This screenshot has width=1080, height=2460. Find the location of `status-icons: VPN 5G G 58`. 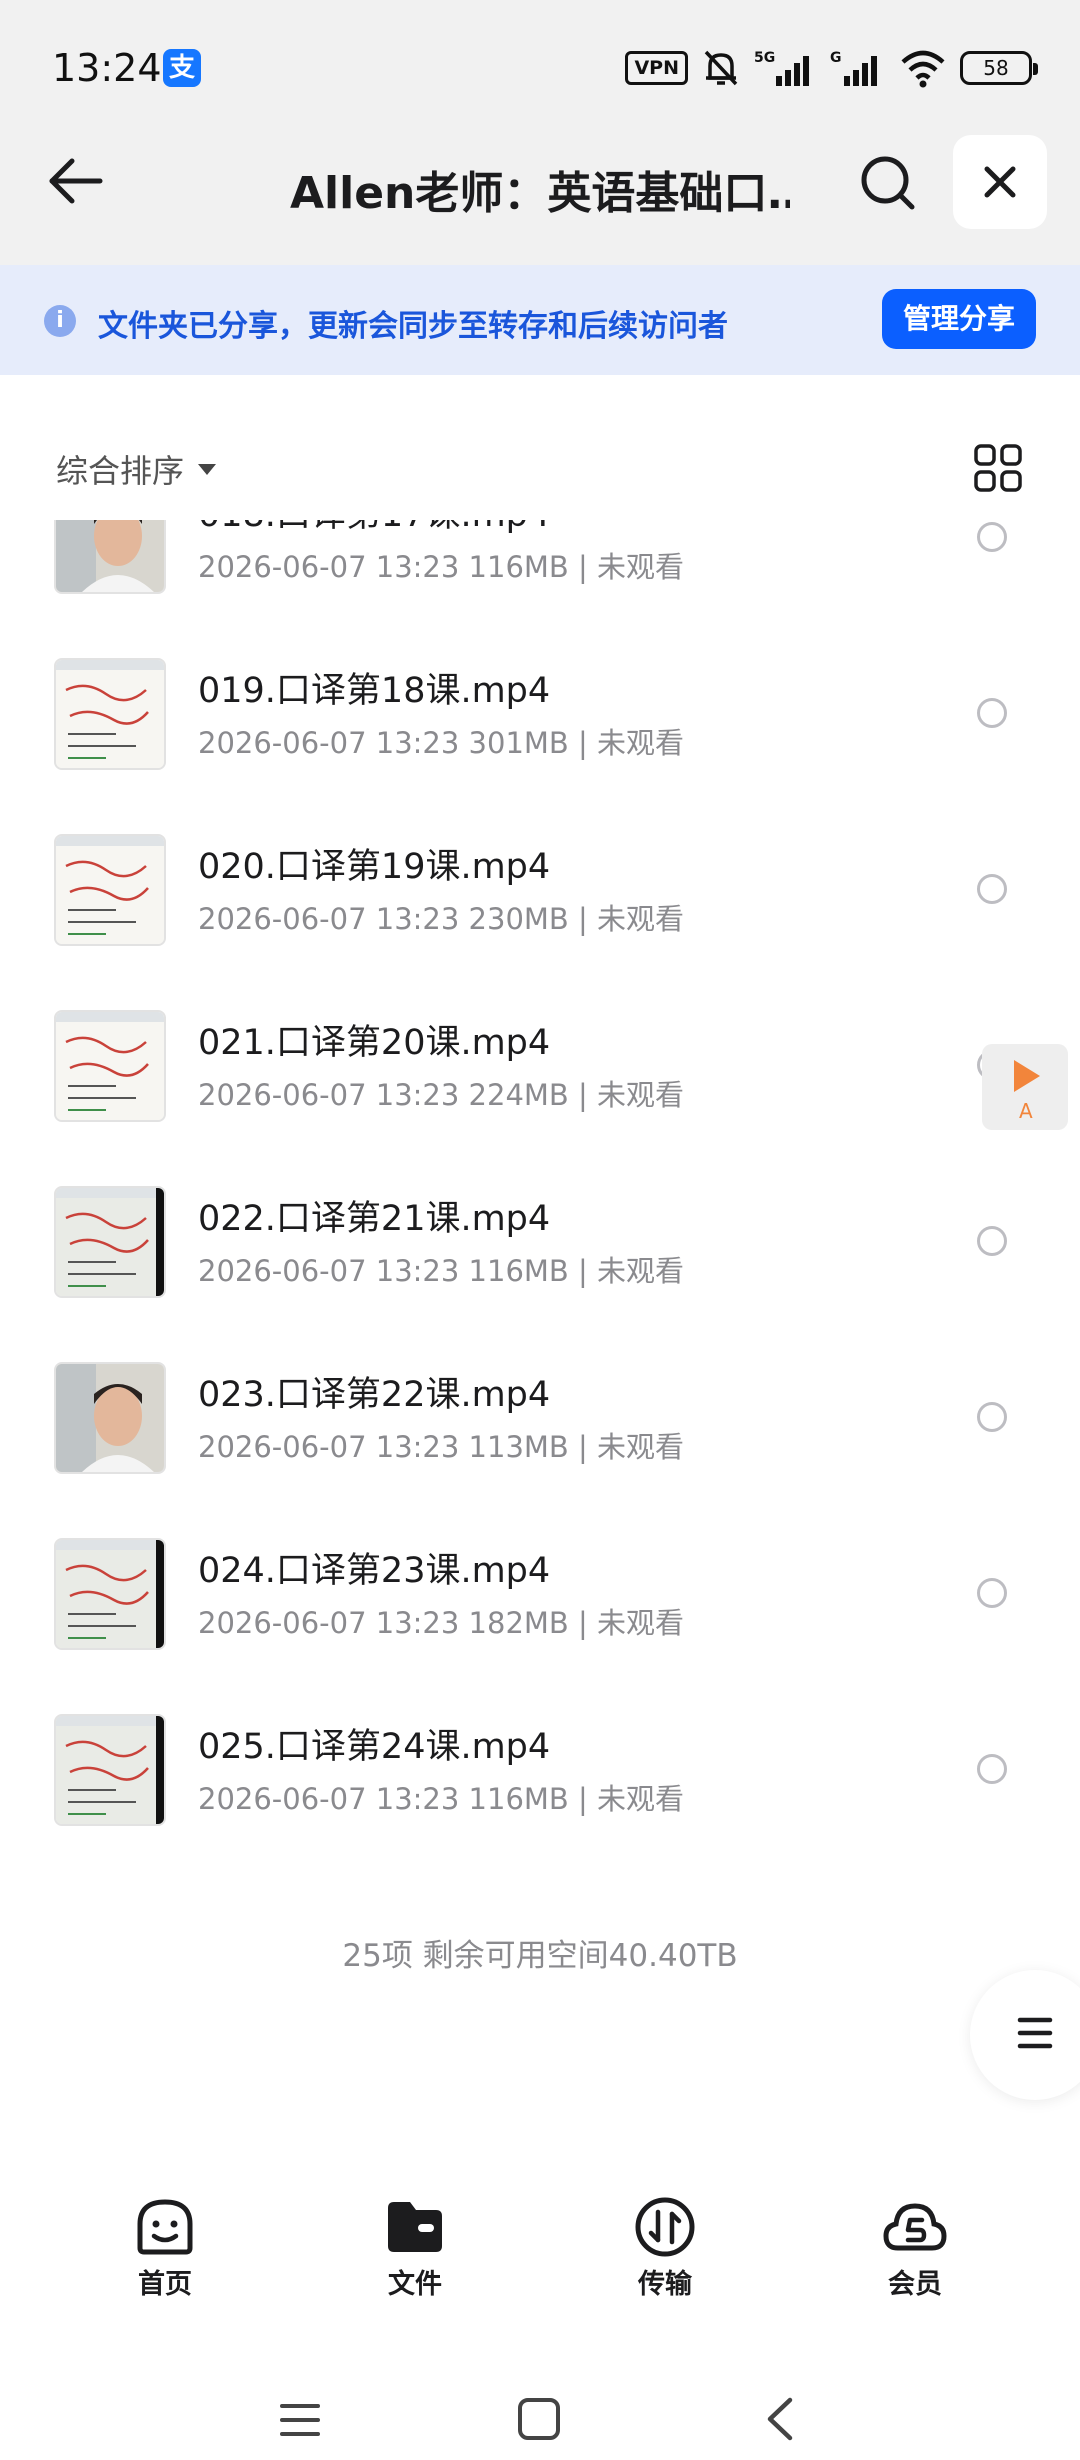

status-icons: VPN 5G G 58 is located at coordinates (831, 68).